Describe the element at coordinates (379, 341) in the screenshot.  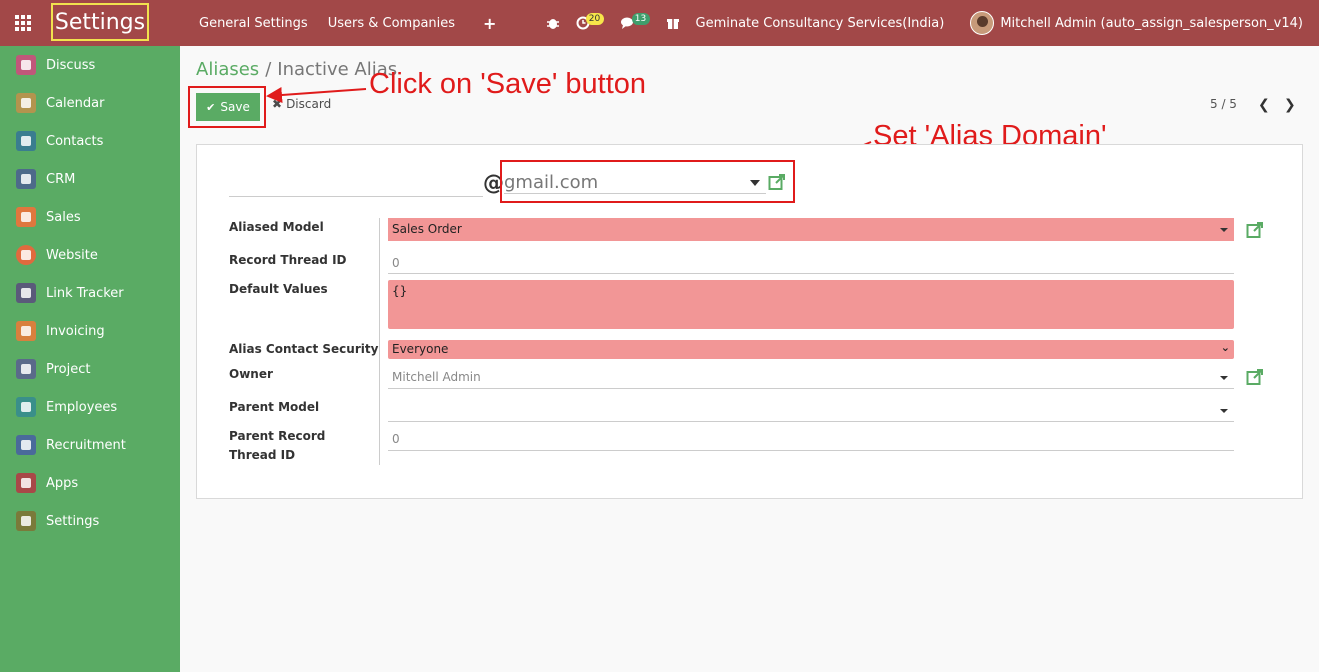
I see `label-separator` at that location.